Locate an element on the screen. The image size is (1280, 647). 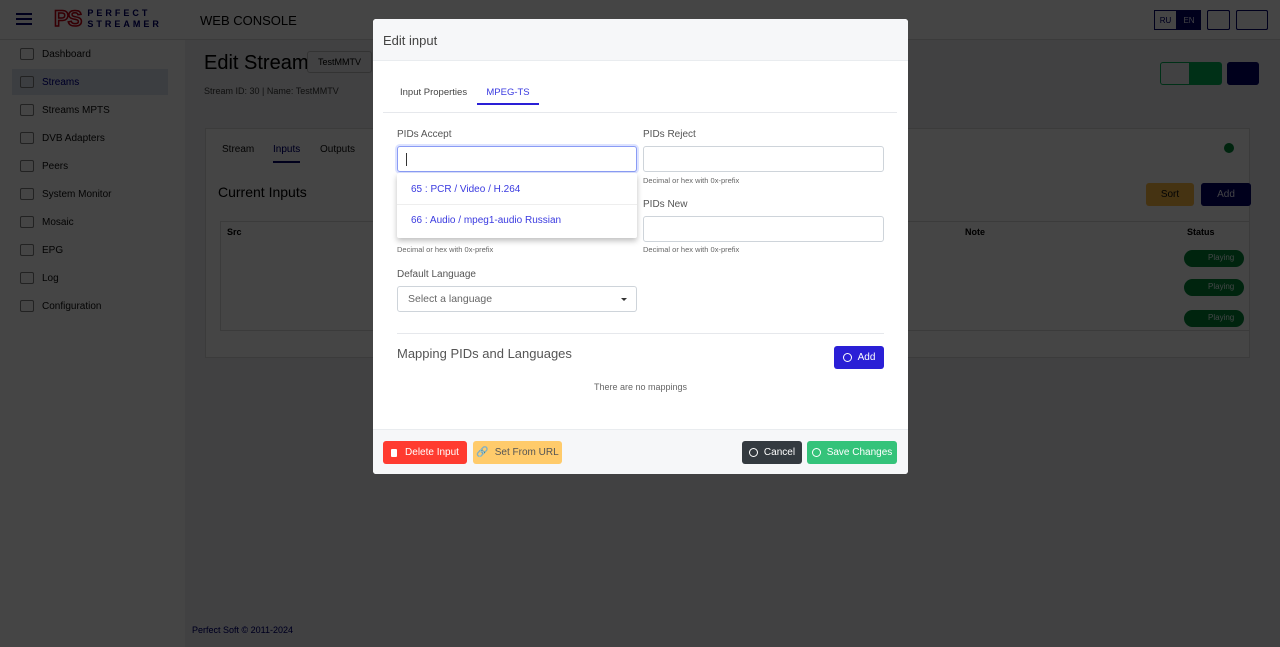
sidebar-item-configuration: Configuration is located at coordinates (90, 306).